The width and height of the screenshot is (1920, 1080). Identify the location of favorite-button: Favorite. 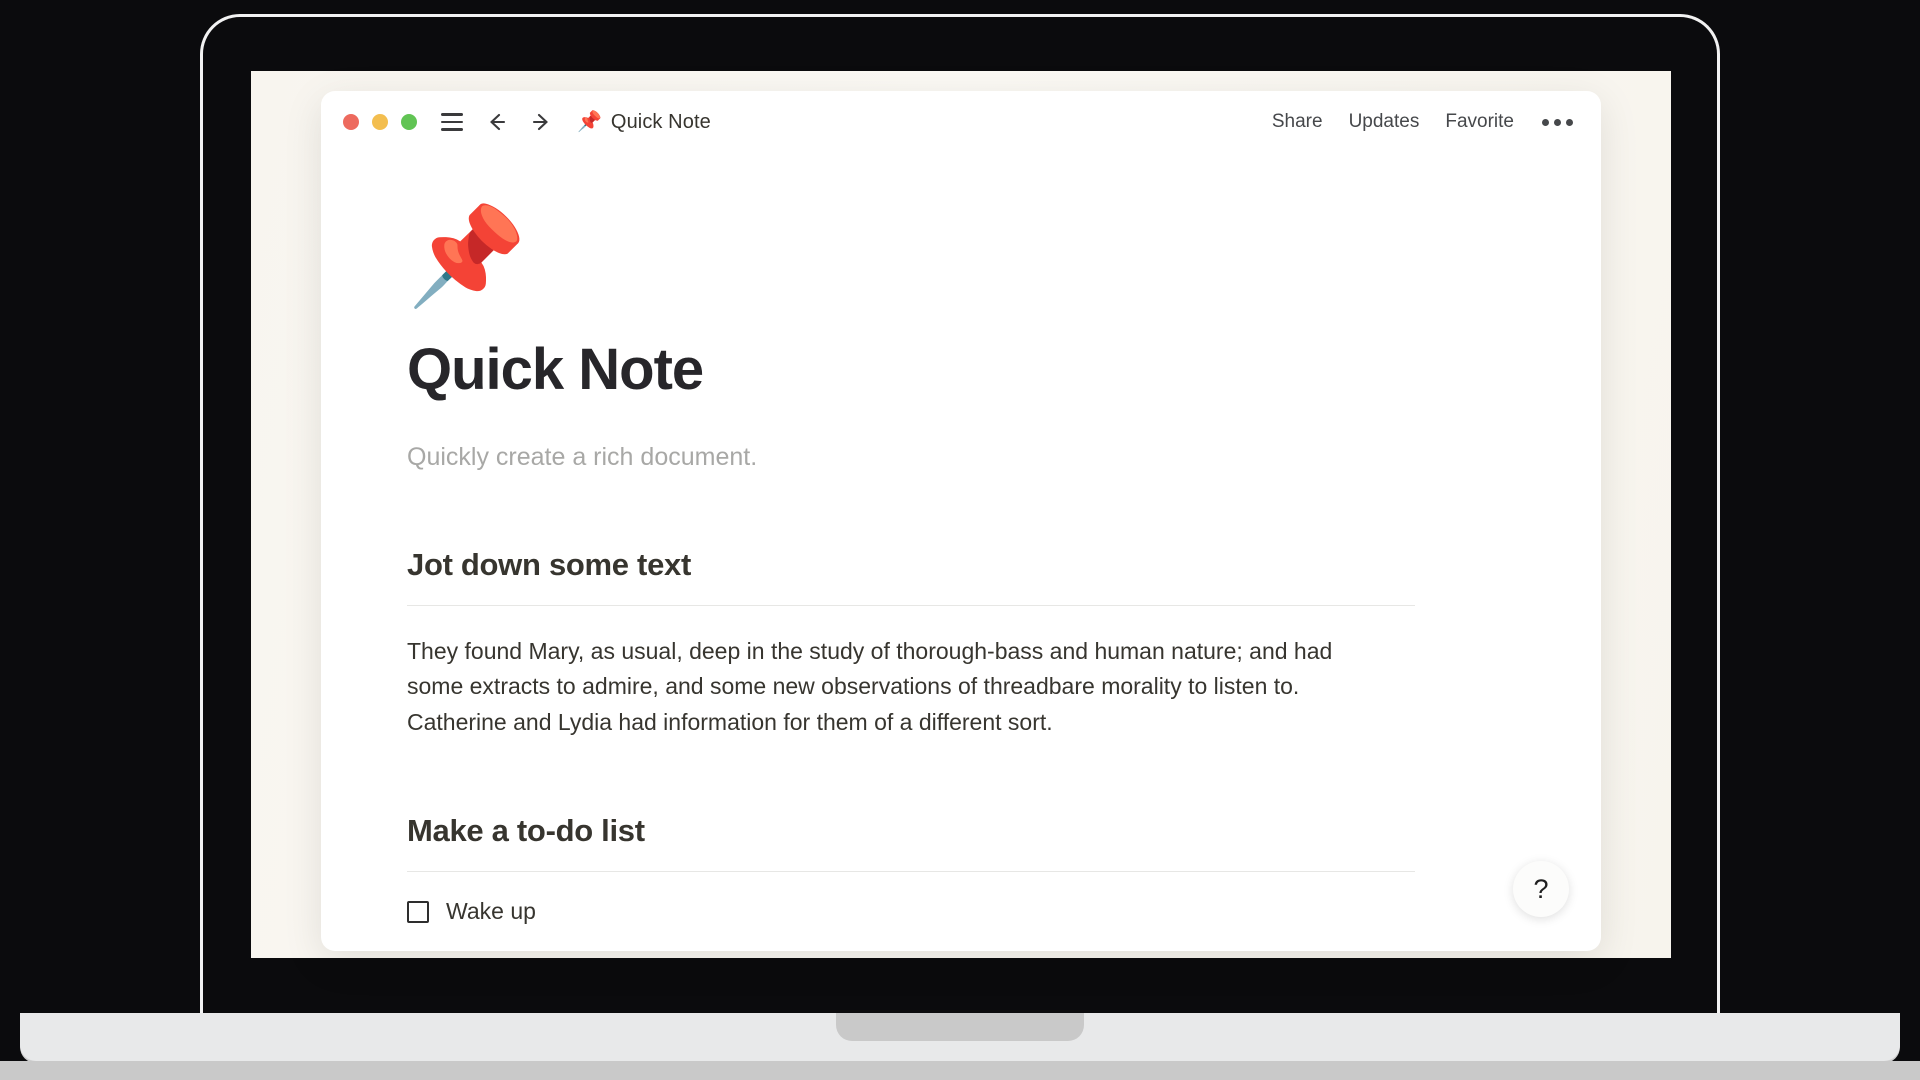
(1479, 122).